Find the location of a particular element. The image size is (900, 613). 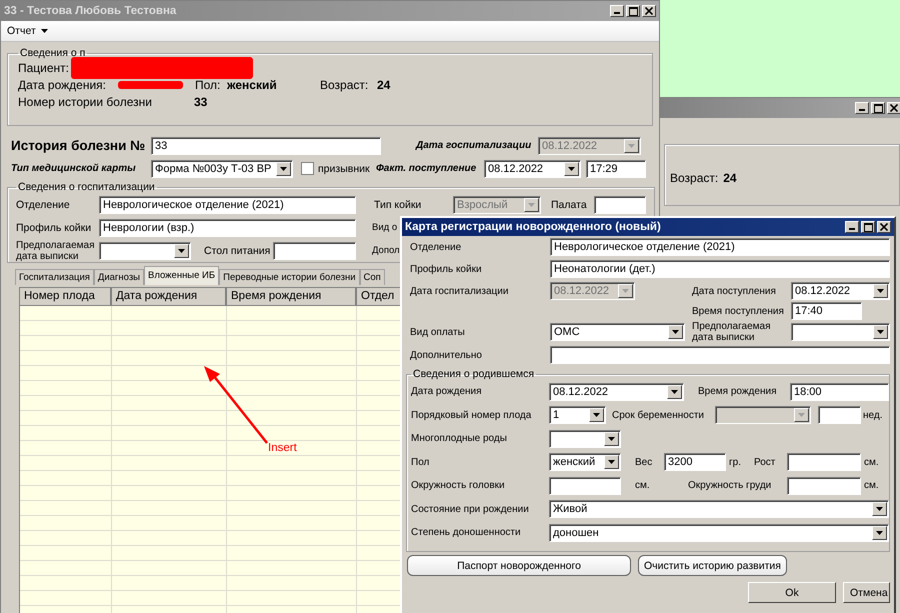

birth-state-label: Состояние при рождении is located at coordinates (470, 509).